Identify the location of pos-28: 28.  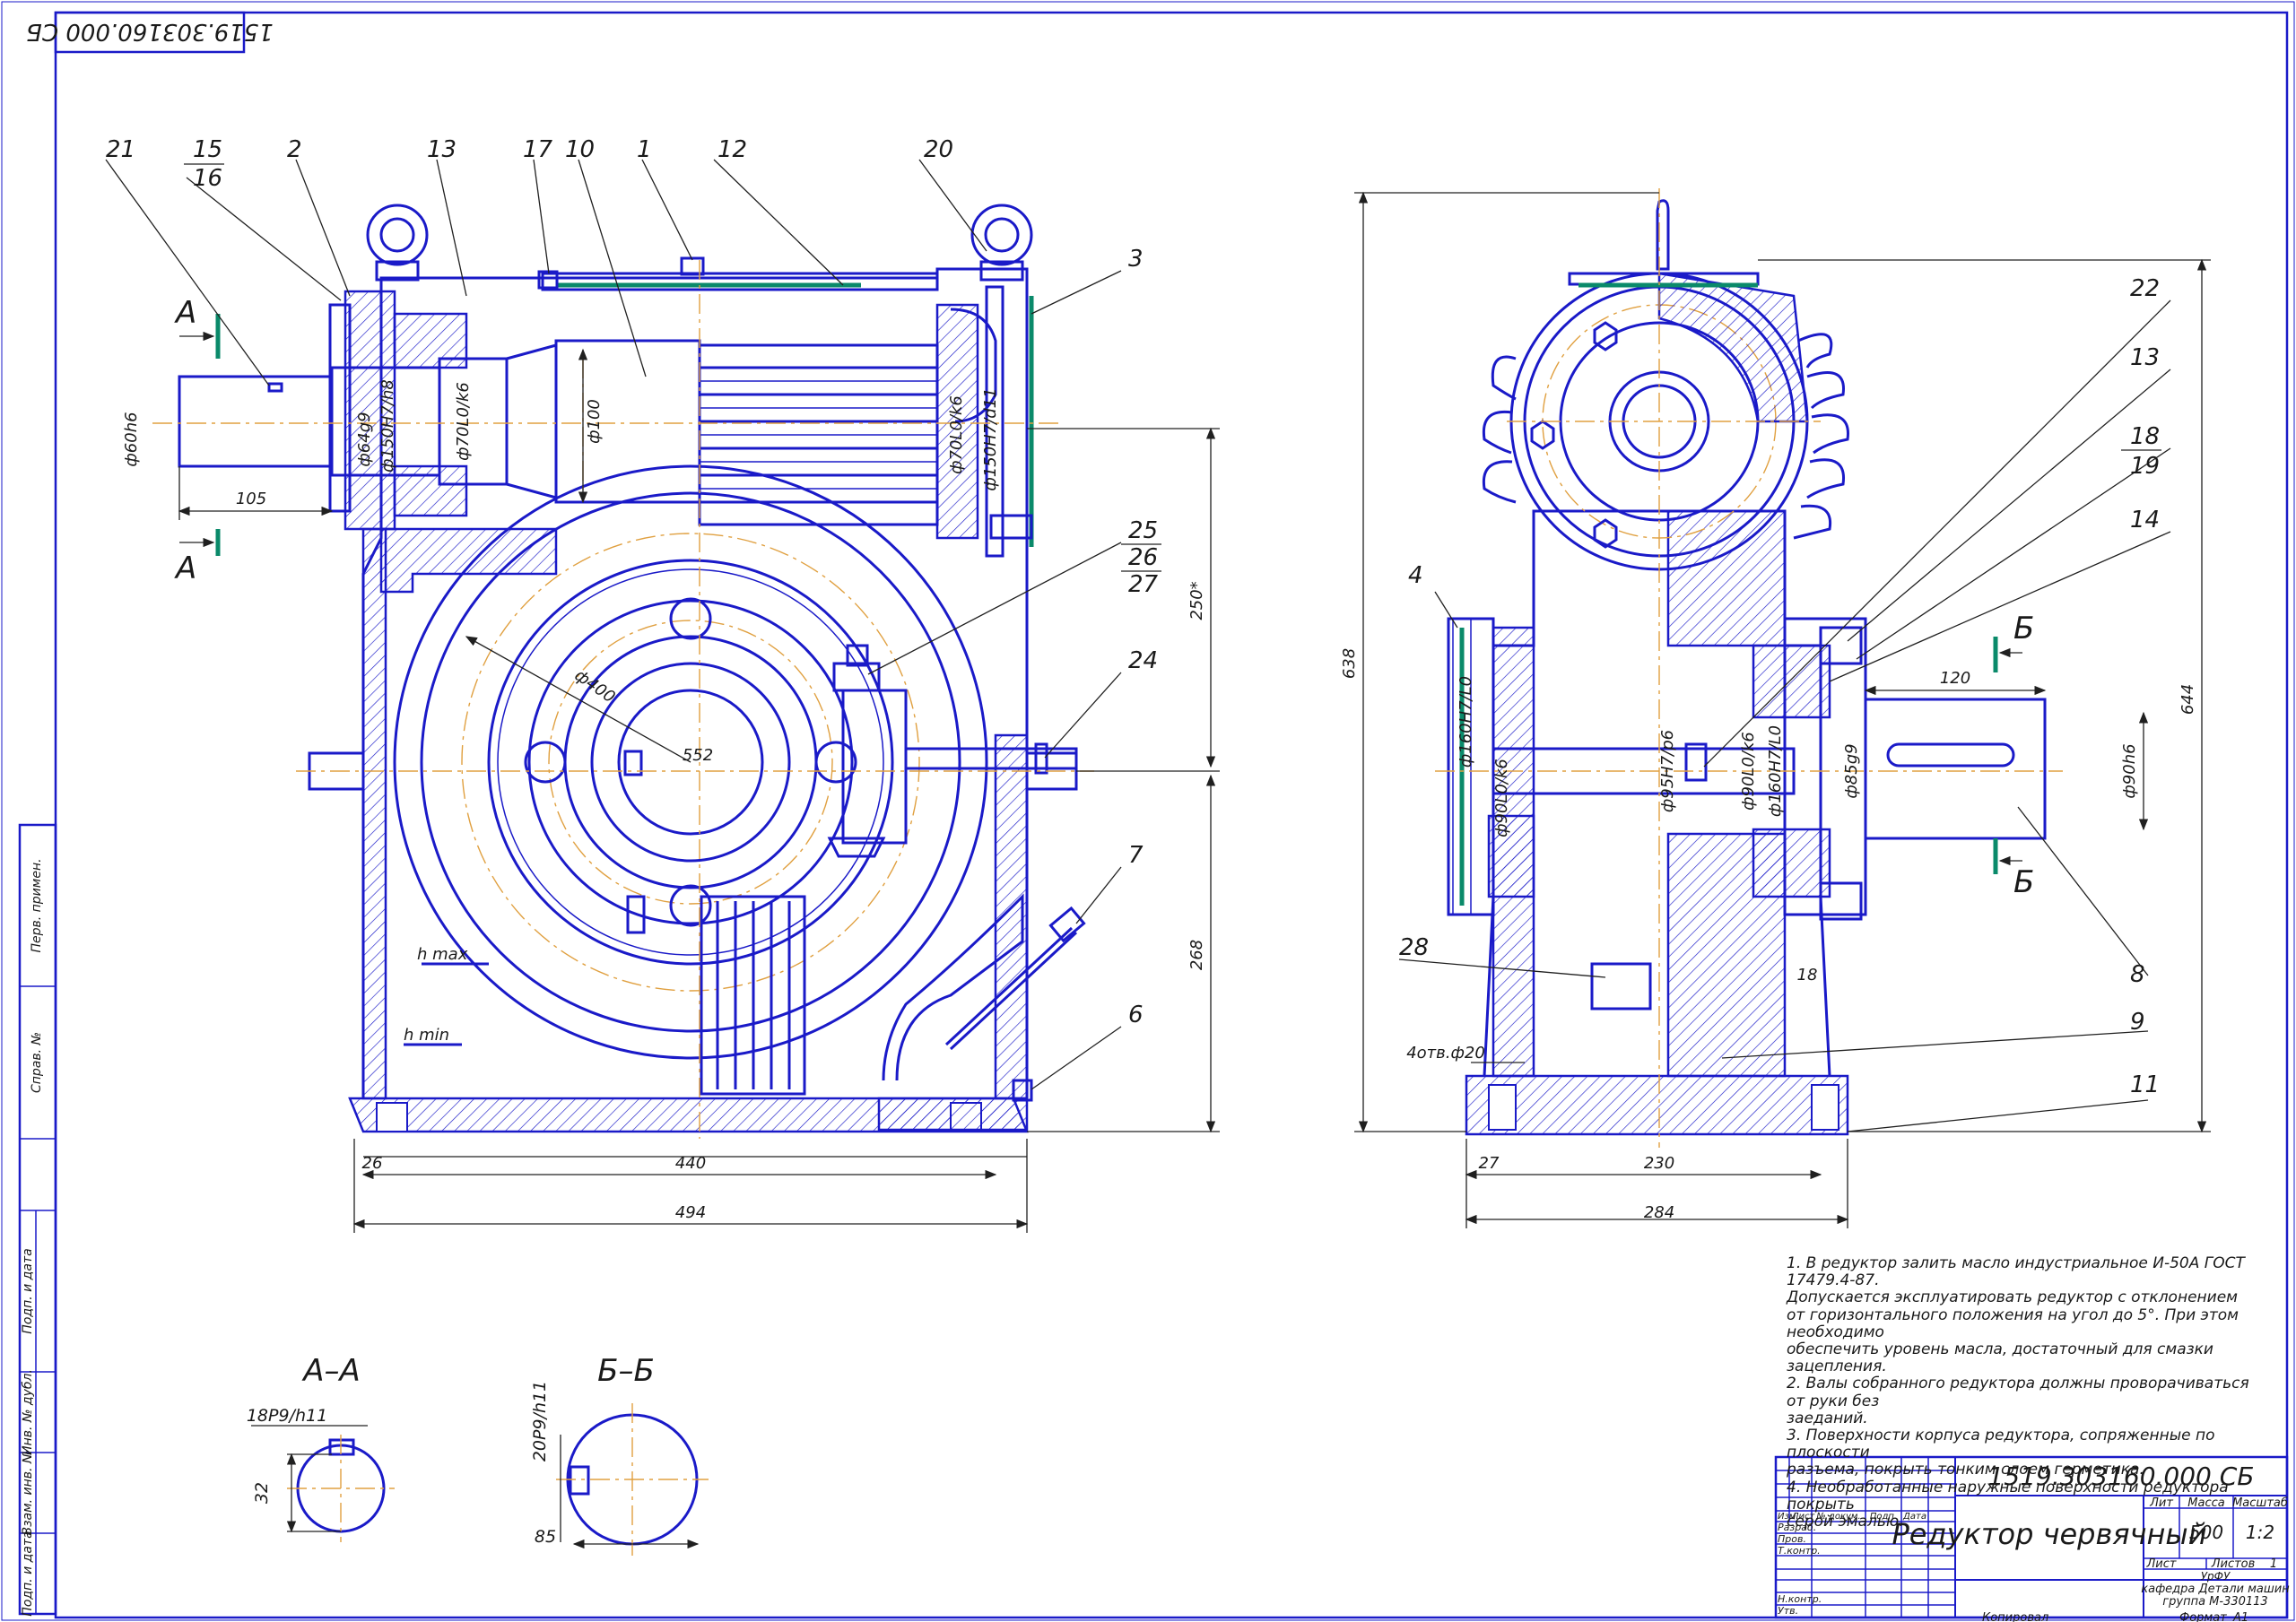
(1414, 947).